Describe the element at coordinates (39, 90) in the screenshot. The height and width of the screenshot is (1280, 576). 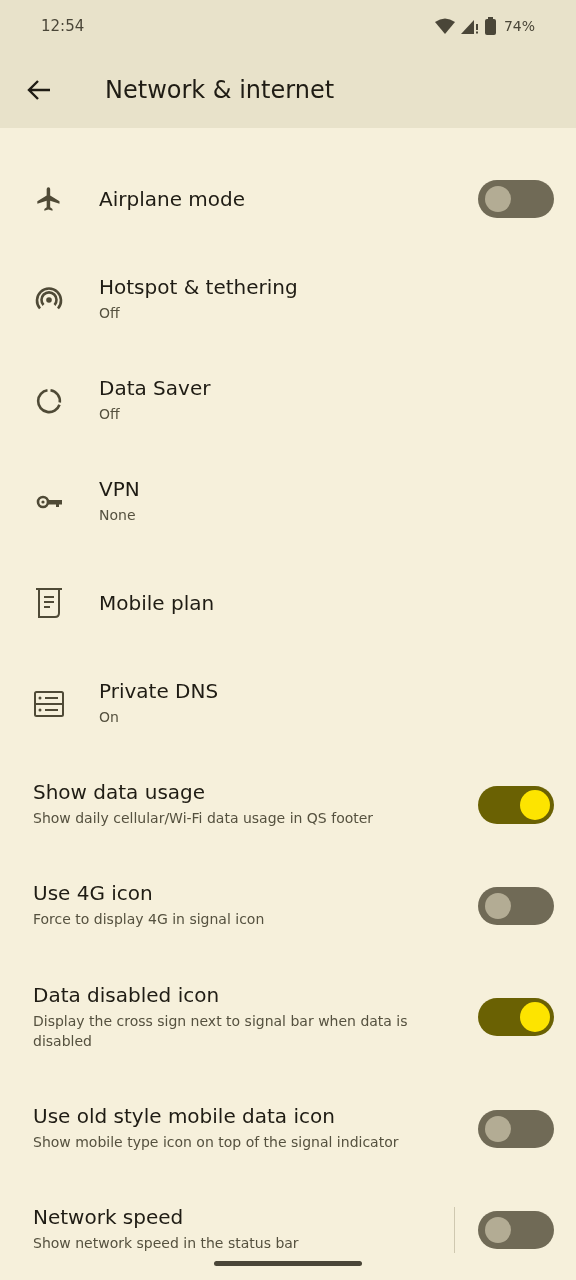
I see `back-arrow-icon` at that location.